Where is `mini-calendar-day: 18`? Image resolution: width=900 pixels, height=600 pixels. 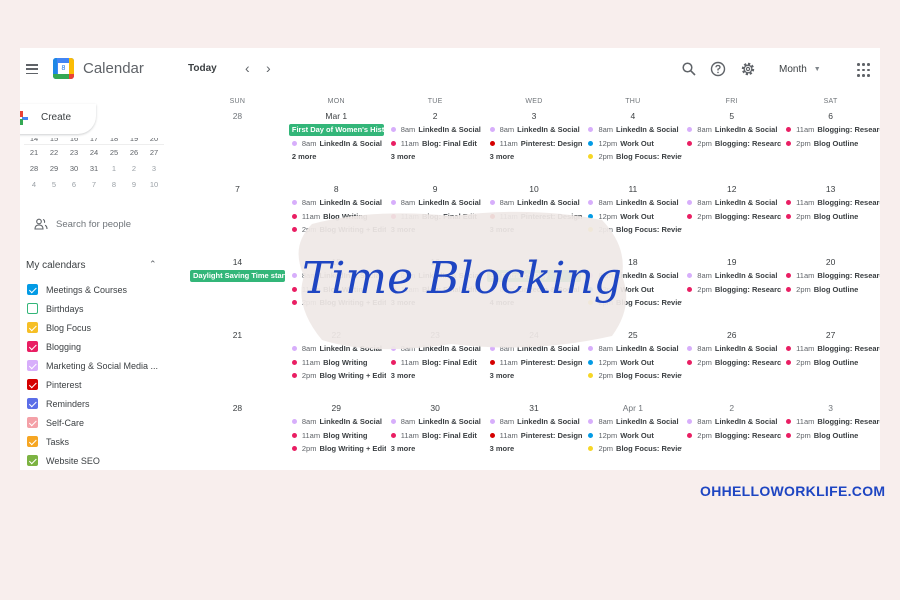
mini-calendar-day: 18 is located at coordinates (114, 141).